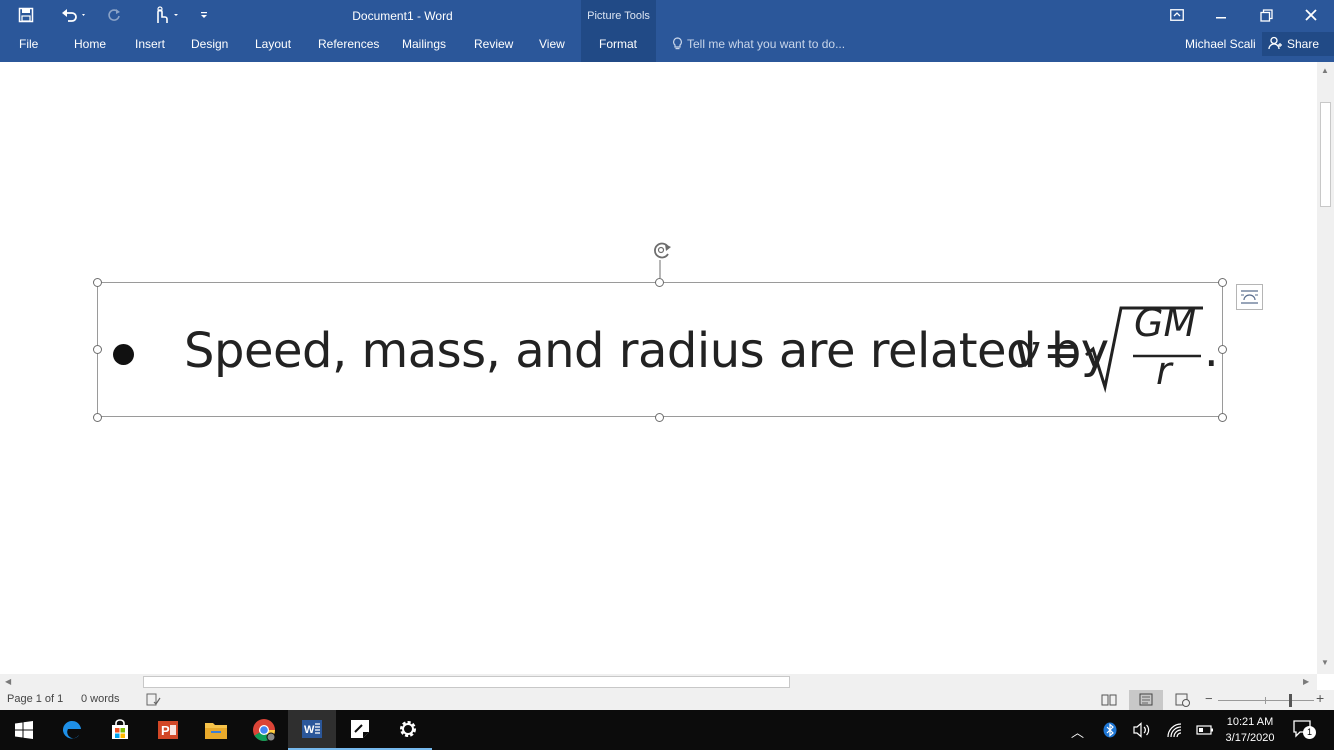 This screenshot has height=750, width=1334. Describe the element at coordinates (150, 44) in the screenshot. I see `tab-insert: Insert` at that location.